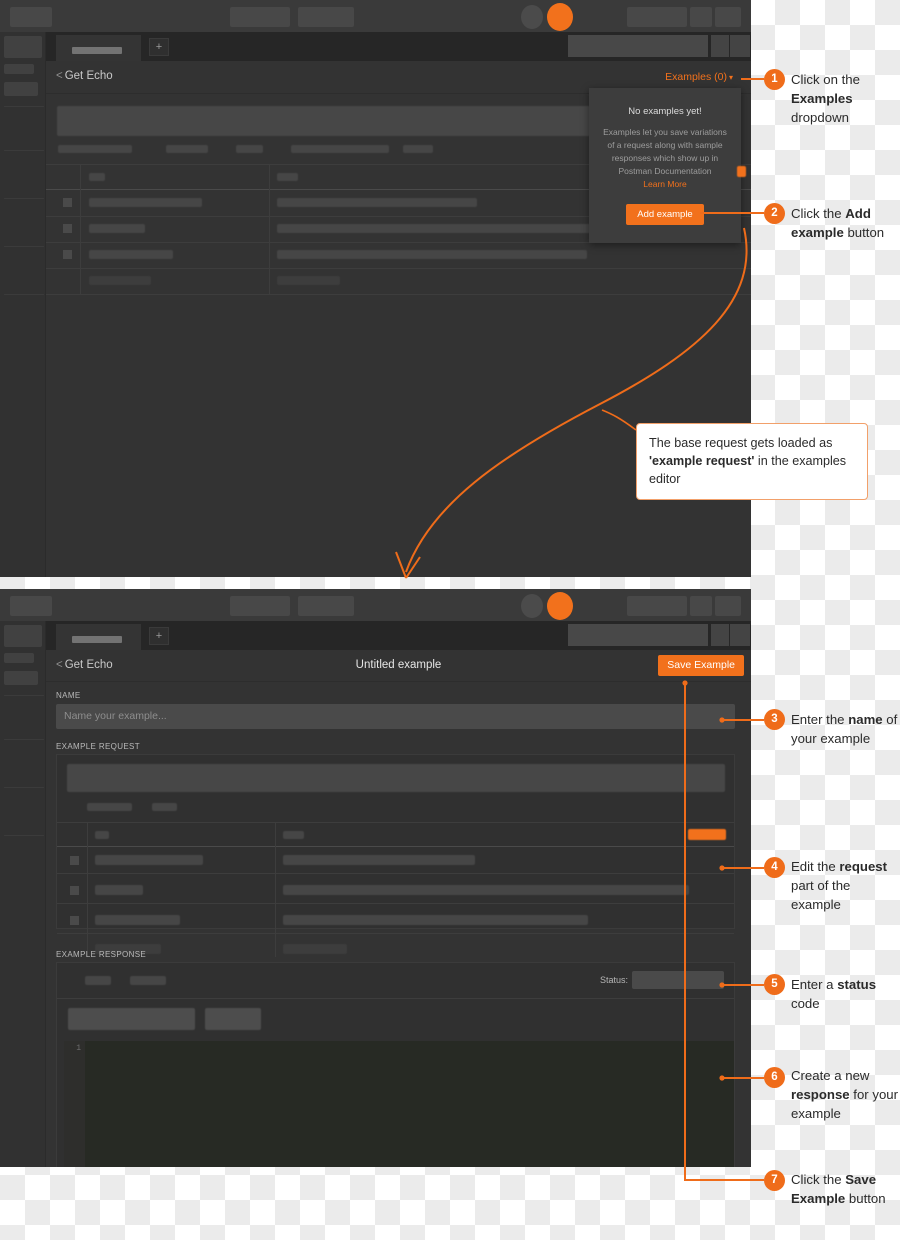 This screenshot has height=1240, width=900. What do you see at coordinates (98, 980) in the screenshot?
I see `response-tab-body` at bounding box center [98, 980].